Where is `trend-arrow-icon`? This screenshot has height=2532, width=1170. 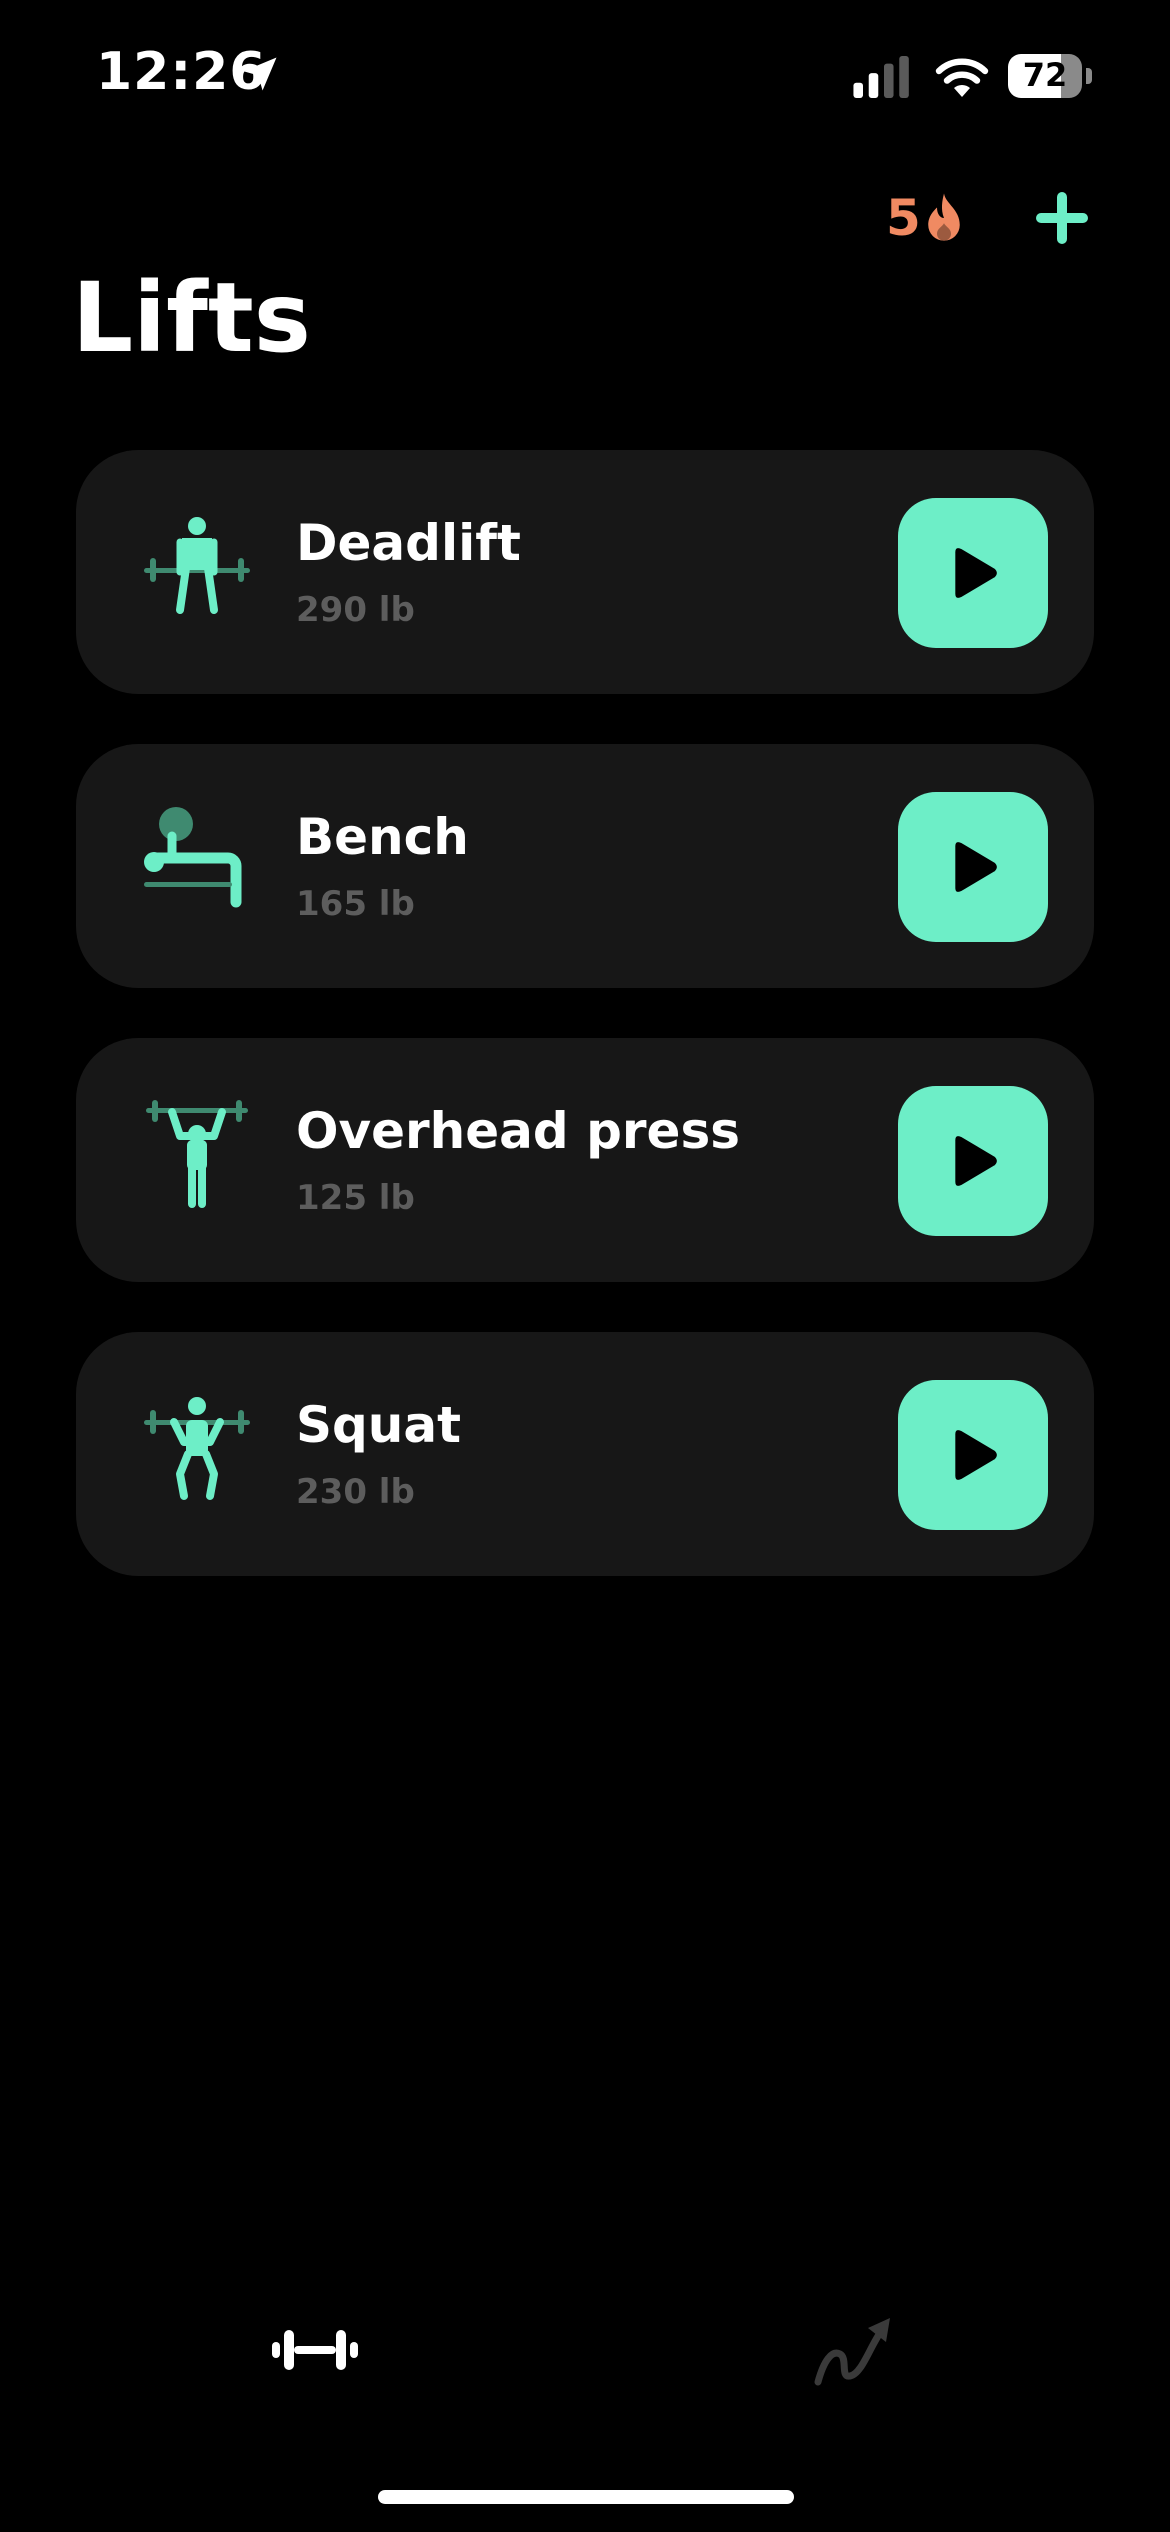 trend-arrow-icon is located at coordinates (855, 2349).